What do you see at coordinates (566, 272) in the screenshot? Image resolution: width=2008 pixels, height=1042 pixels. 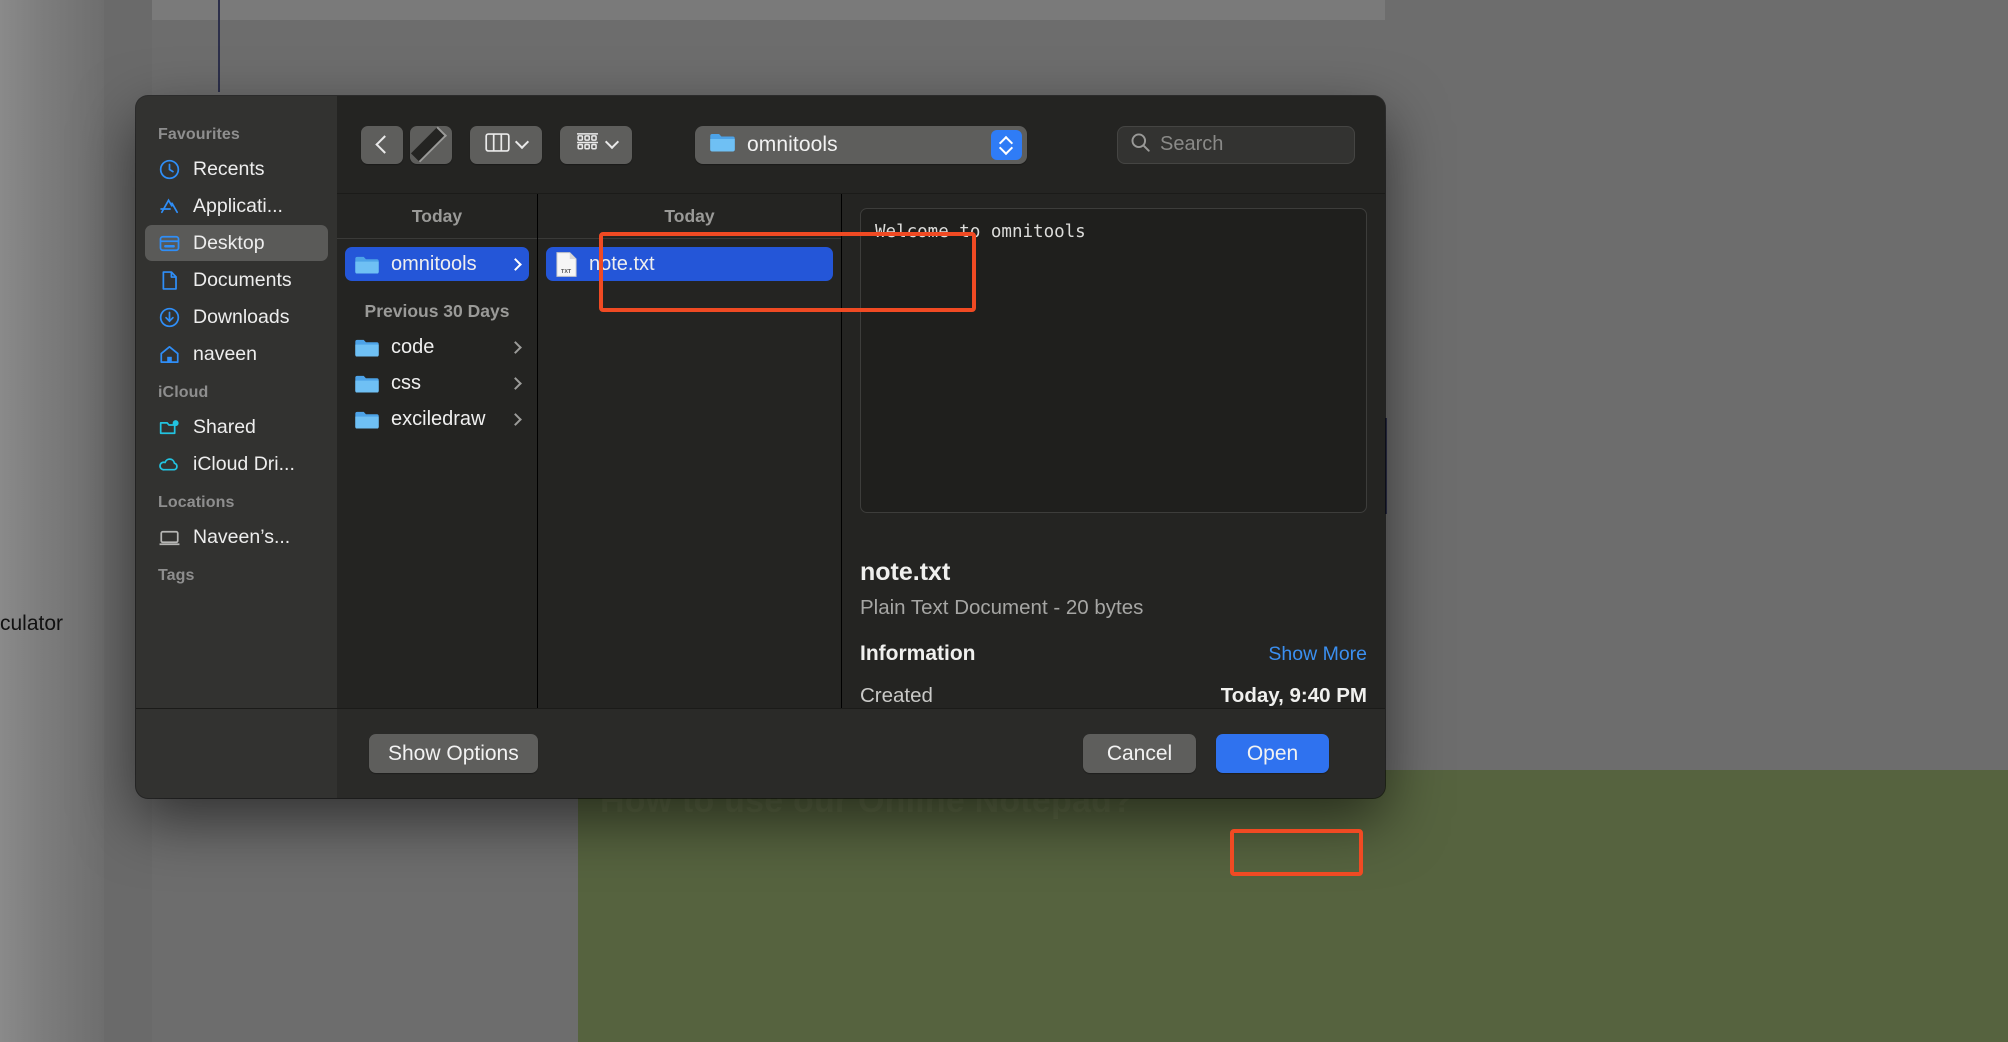 I see `svg-text: TXT` at bounding box center [566, 272].